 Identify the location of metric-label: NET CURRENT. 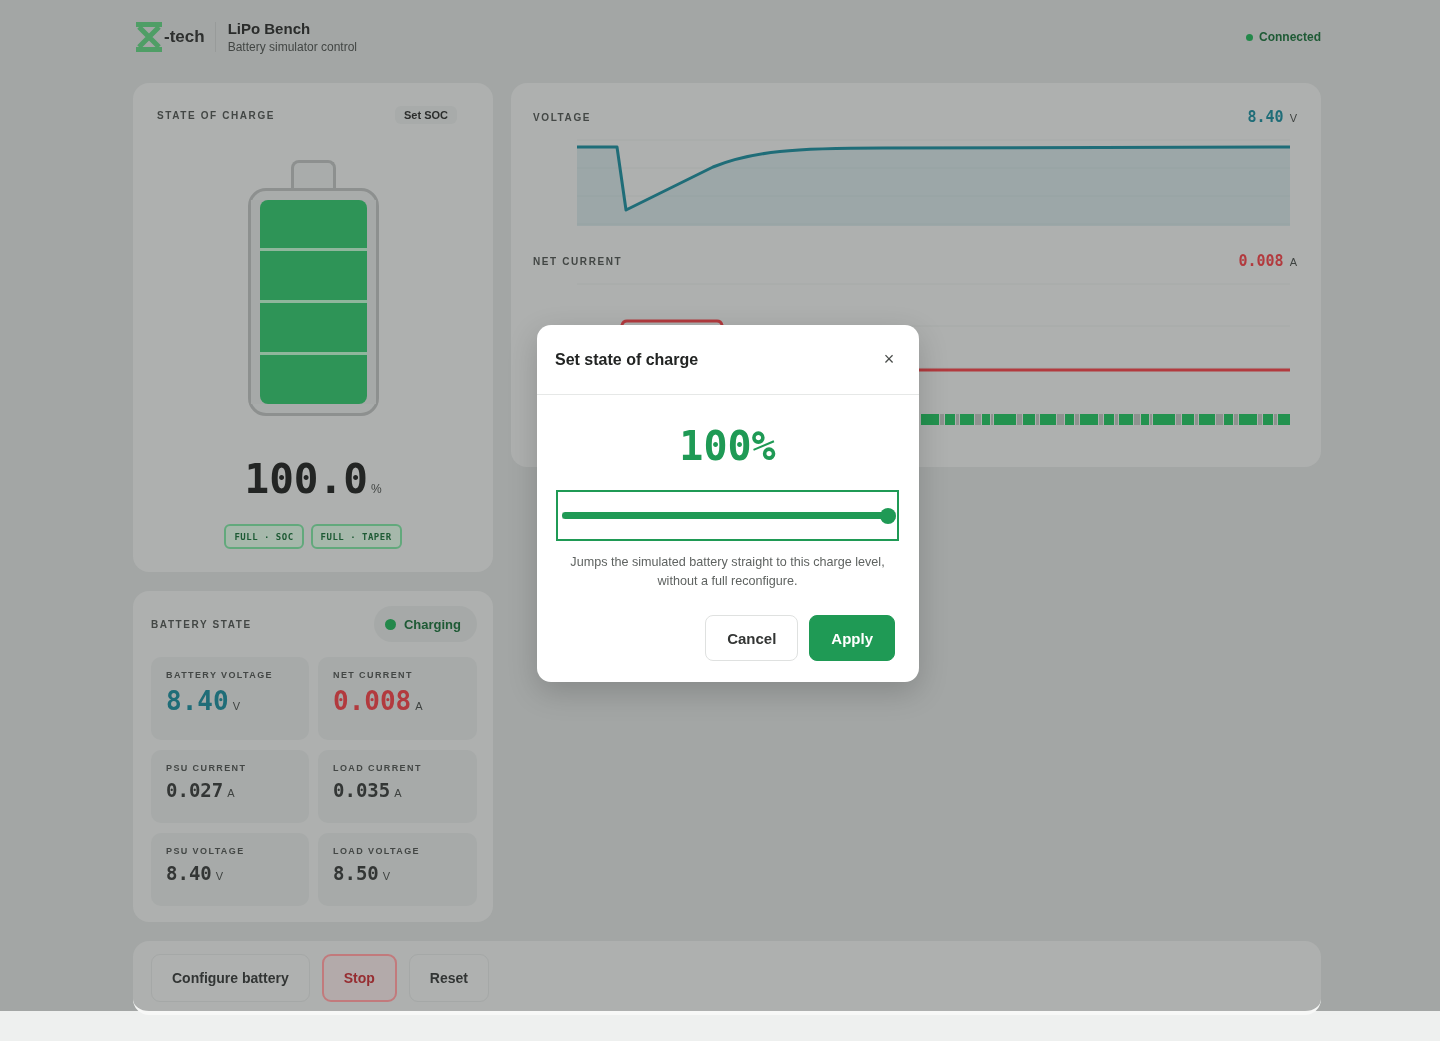
(373, 675).